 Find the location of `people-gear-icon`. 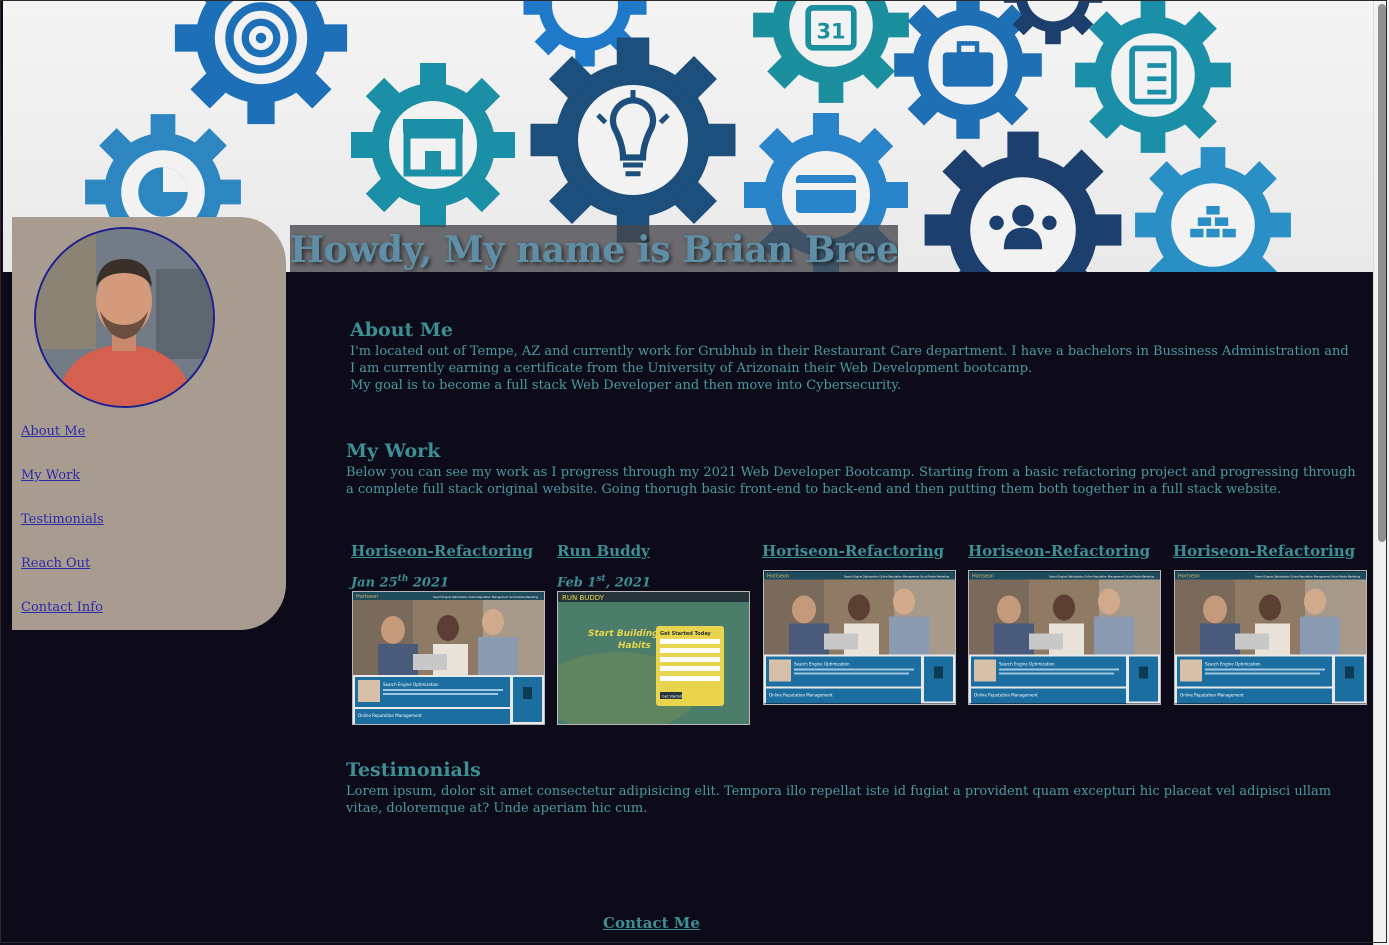

people-gear-icon is located at coordinates (1023, 201).